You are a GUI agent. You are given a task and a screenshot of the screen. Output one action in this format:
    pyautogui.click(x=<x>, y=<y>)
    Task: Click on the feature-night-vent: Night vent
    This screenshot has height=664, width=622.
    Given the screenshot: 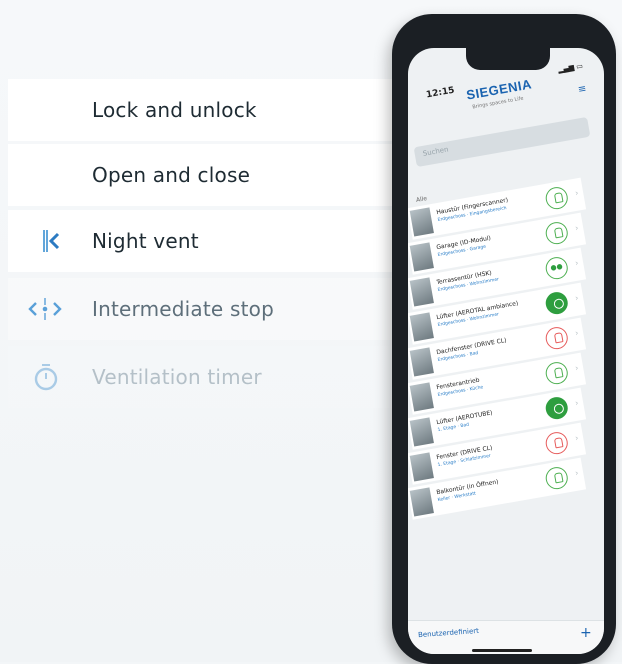 What is the action you would take?
    pyautogui.click(x=210, y=241)
    